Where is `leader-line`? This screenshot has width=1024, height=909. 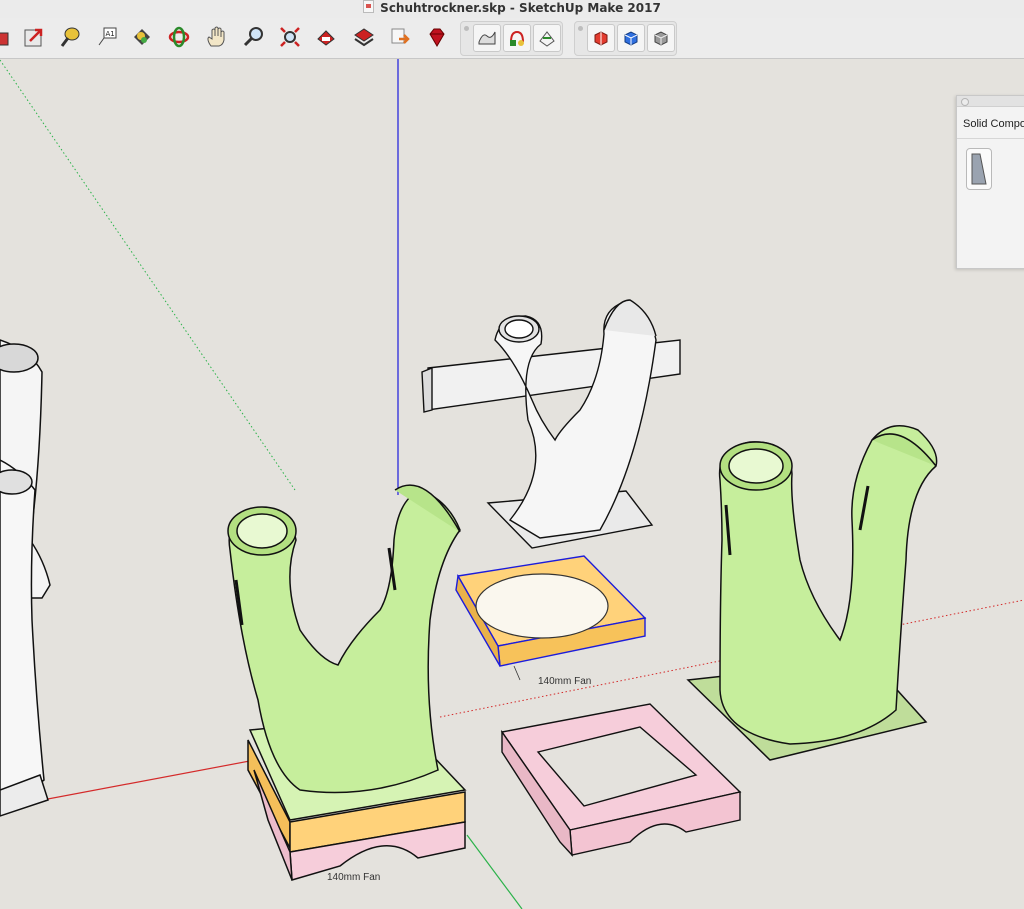
leader-line is located at coordinates (517, 673).